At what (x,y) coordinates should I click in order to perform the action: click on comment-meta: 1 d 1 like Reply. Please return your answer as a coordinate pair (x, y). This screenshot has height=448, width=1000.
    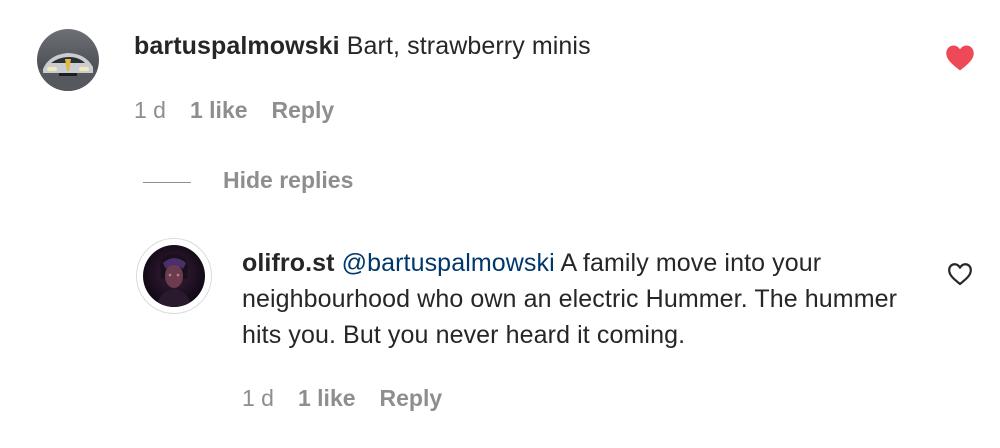
    Looking at the image, I should click on (246, 110).